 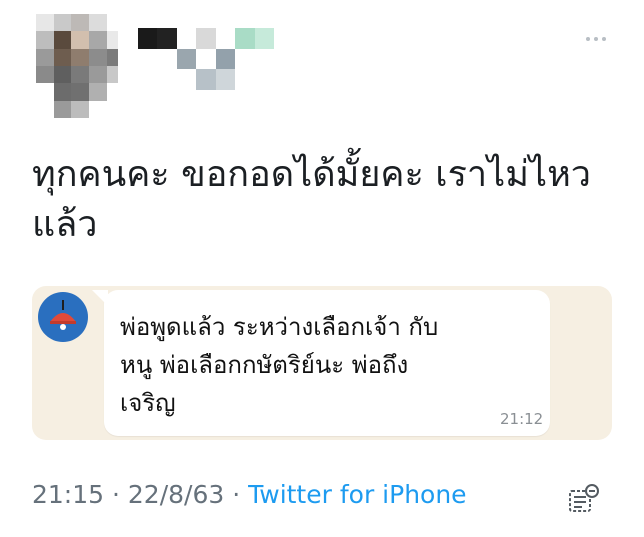 I want to click on tweet-source-link: Twitter for iPhone, so click(x=357, y=494).